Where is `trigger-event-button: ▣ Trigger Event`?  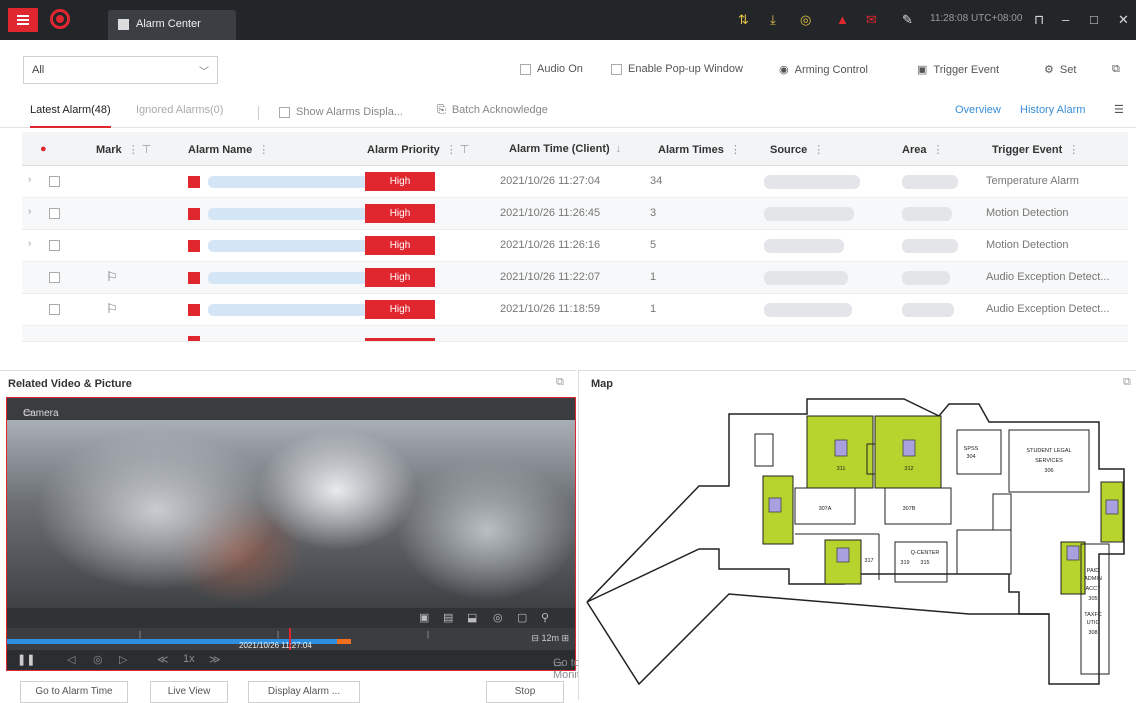 trigger-event-button: ▣ Trigger Event is located at coordinates (958, 69).